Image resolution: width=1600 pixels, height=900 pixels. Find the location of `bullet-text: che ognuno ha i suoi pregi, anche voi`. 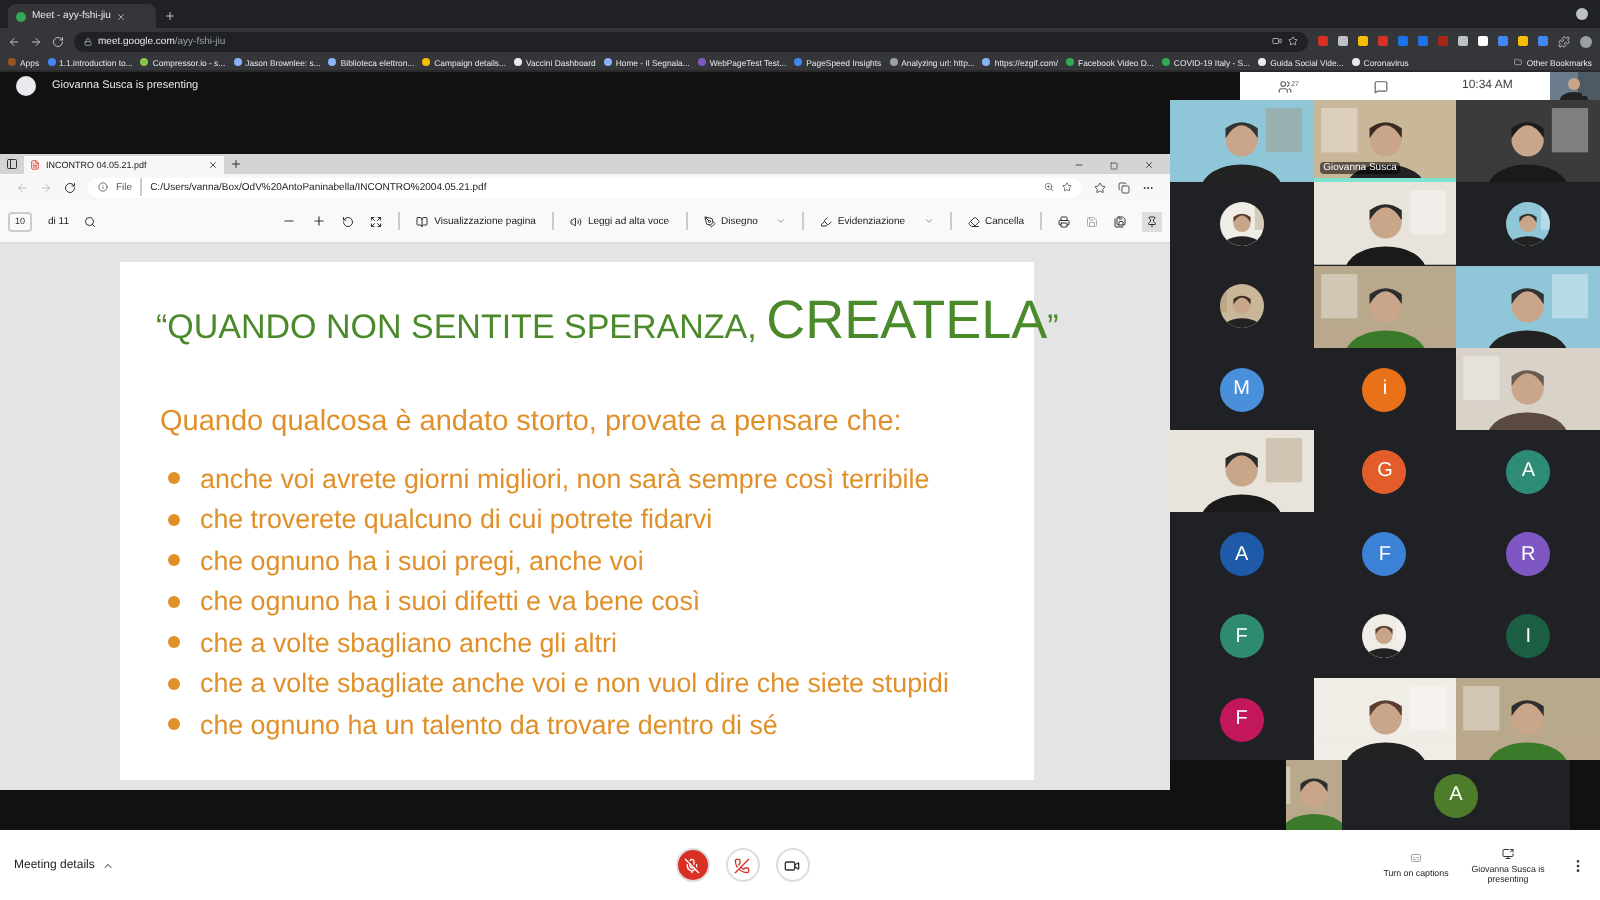

bullet-text: che ognuno ha i suoi pregi, anche voi is located at coordinates (422, 560).